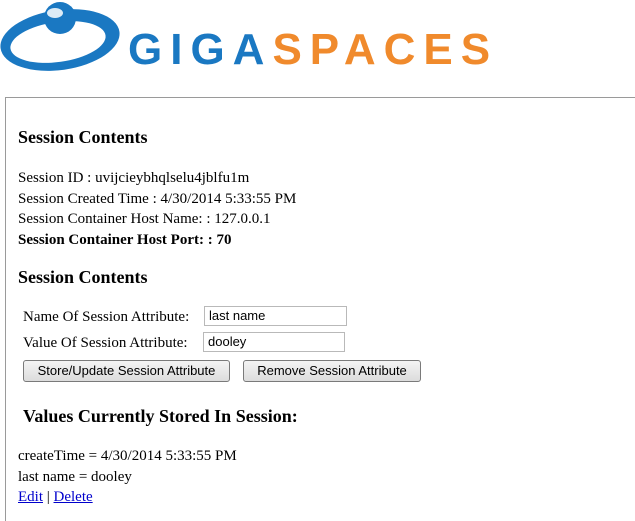 The image size is (635, 521). Describe the element at coordinates (274, 342) in the screenshot. I see `attribute-value-input: dooley` at that location.